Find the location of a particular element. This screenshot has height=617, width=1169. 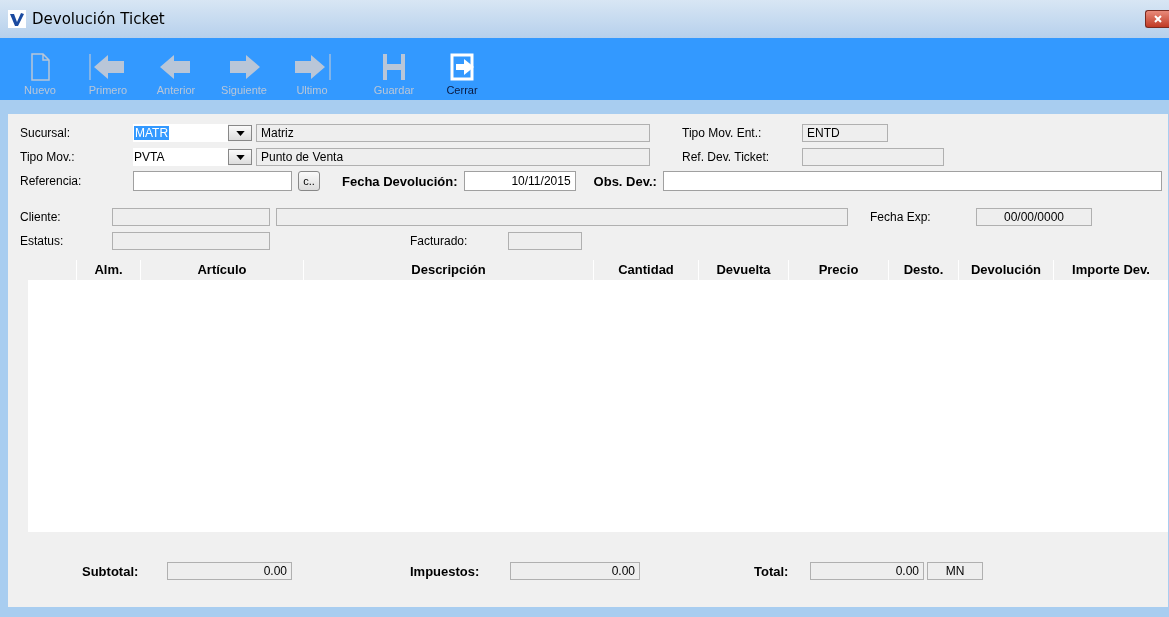

field-label: Tipo Mov.: is located at coordinates (48, 157).